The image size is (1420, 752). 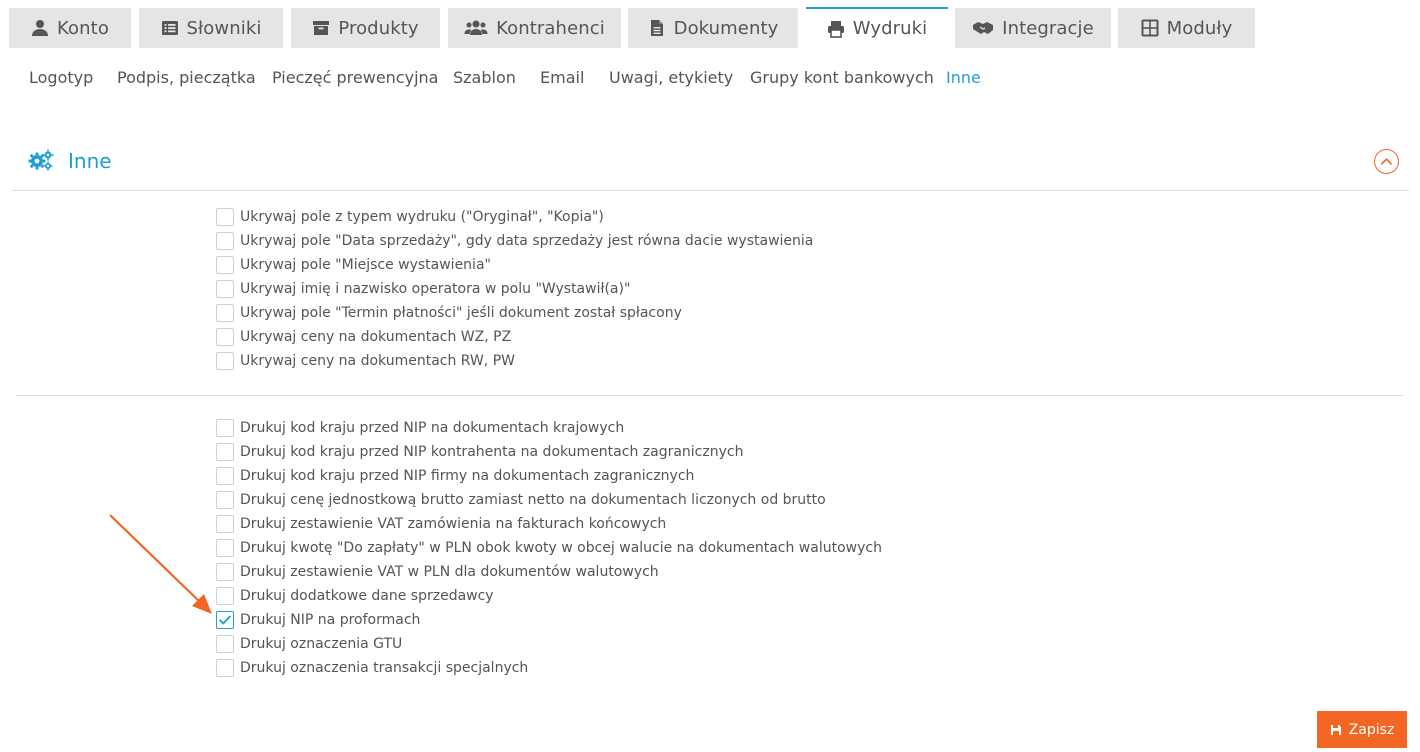 I want to click on checkmark-icon, so click(x=225, y=620).